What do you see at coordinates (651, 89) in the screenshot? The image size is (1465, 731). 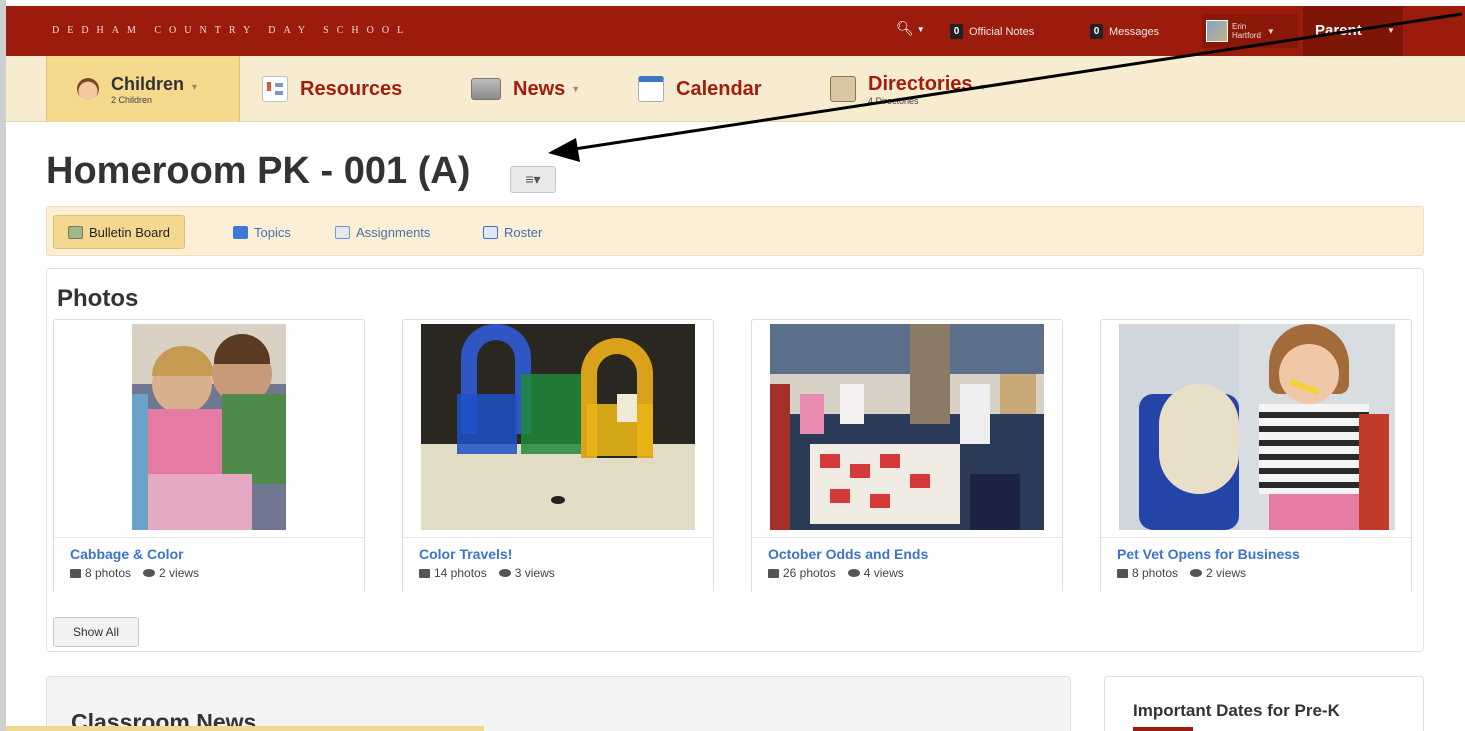 I see `calendar-icon` at bounding box center [651, 89].